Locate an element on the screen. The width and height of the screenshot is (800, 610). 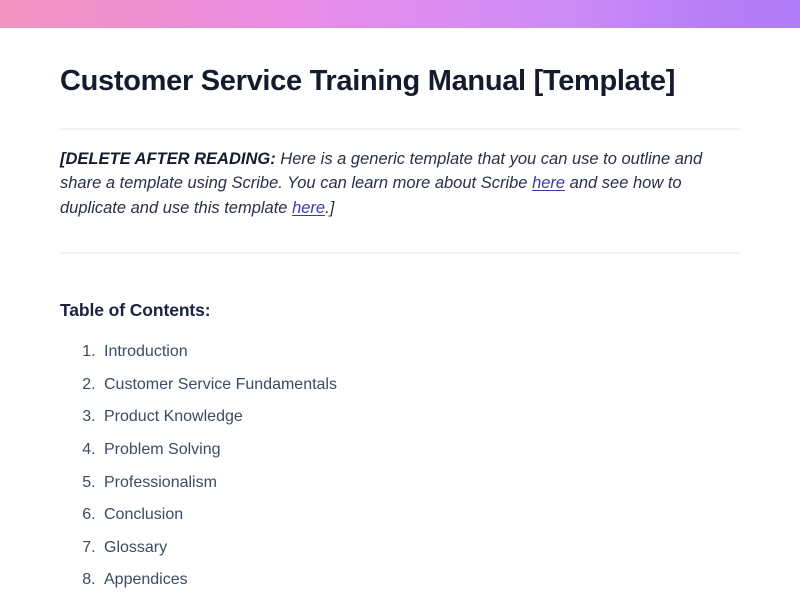
scribe-learn-more-link: here is located at coordinates (548, 183).